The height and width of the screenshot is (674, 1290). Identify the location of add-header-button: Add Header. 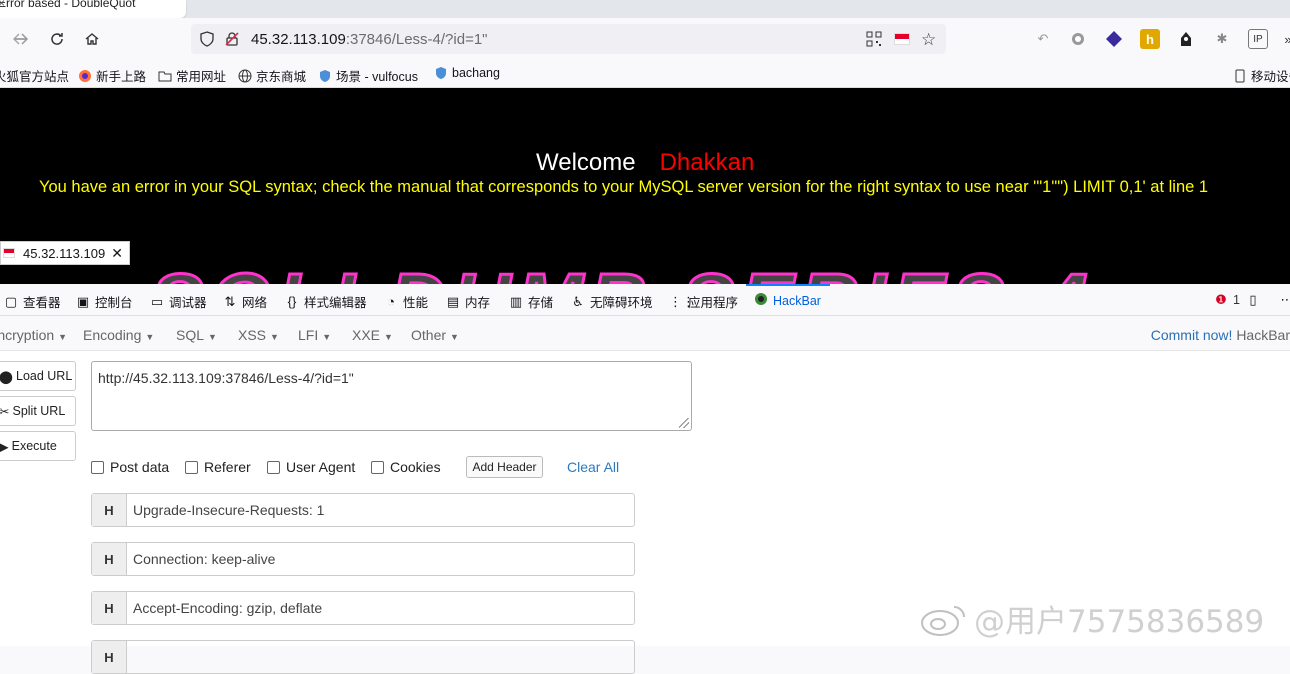
(504, 467).